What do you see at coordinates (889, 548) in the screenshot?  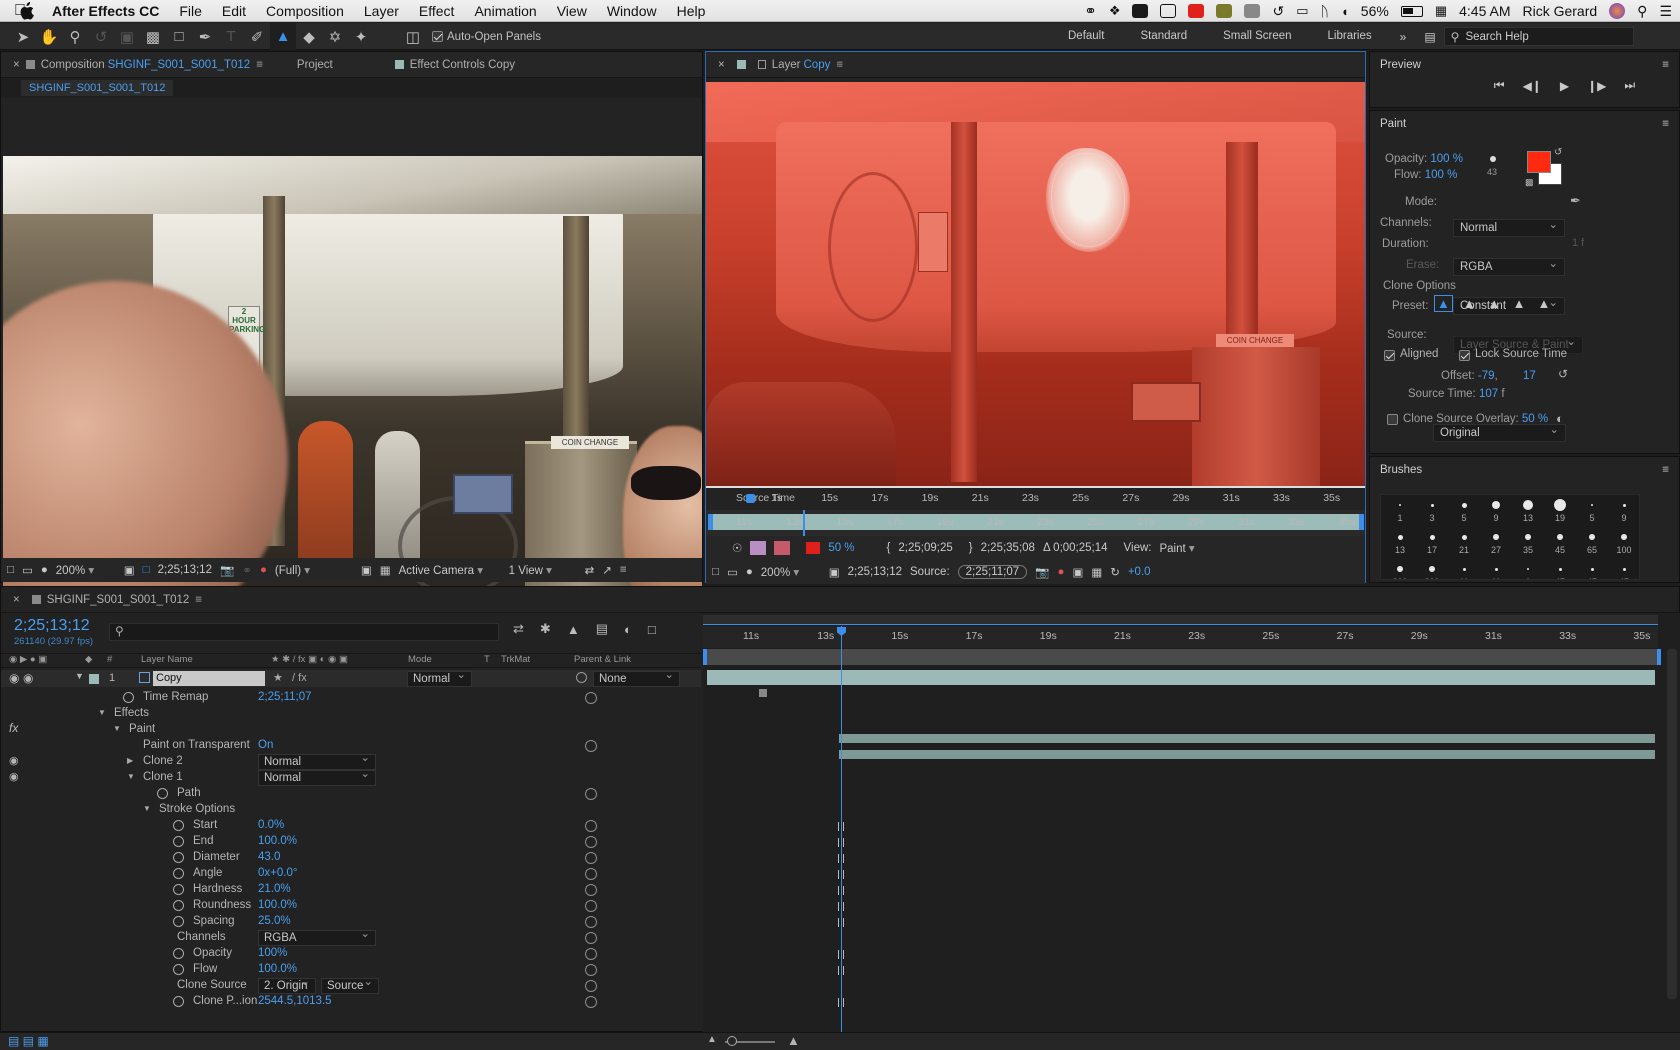 I see `in-point-icon: {` at bounding box center [889, 548].